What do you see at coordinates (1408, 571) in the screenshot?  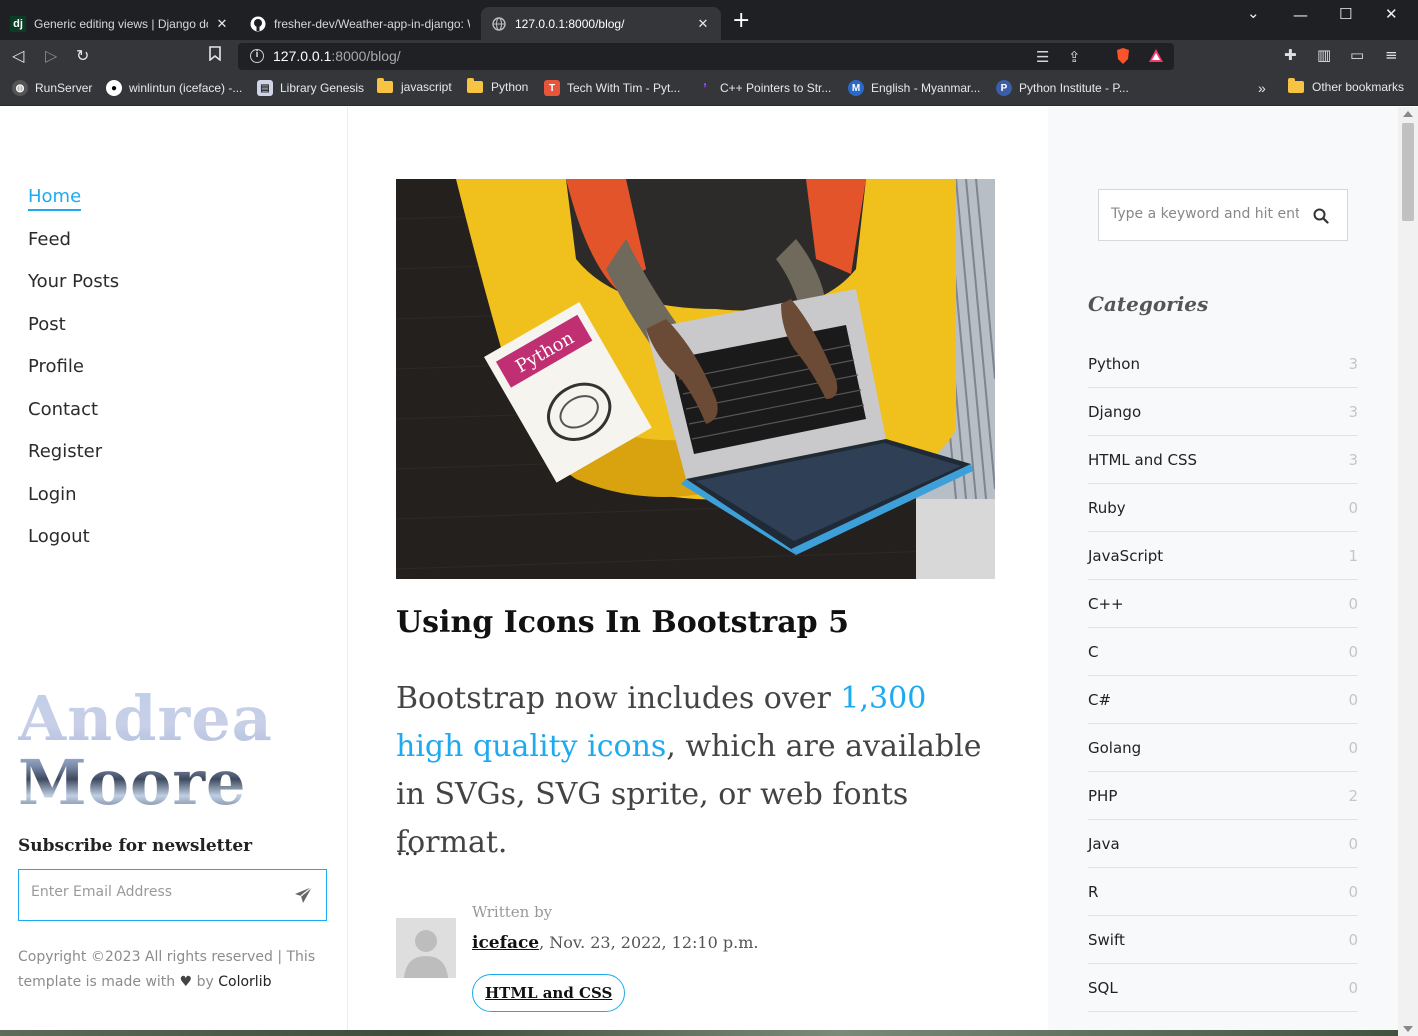 I see `page-scrollbar` at bounding box center [1408, 571].